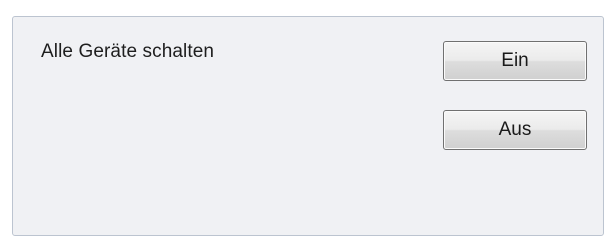 Image resolution: width=609 pixels, height=242 pixels. I want to click on on-button: Ein, so click(515, 61).